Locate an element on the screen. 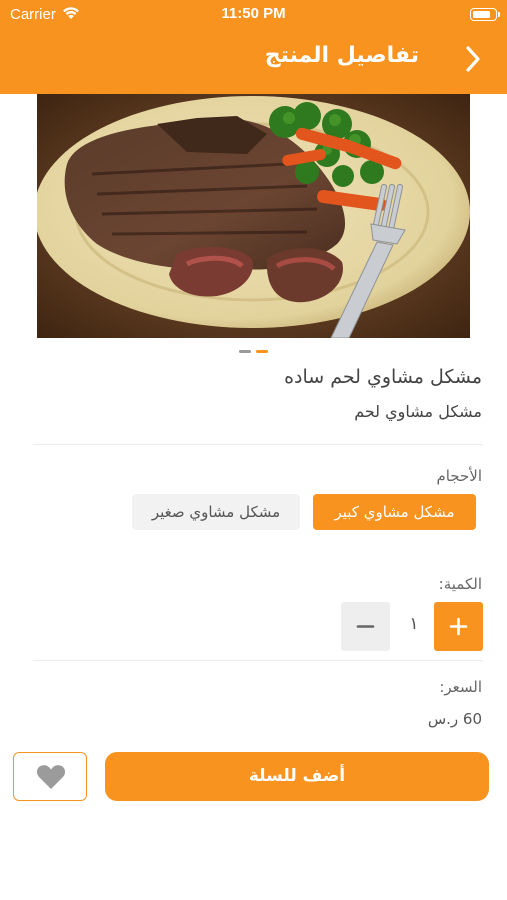 The width and height of the screenshot is (507, 900). price-label: السعر: is located at coordinates (460, 687).